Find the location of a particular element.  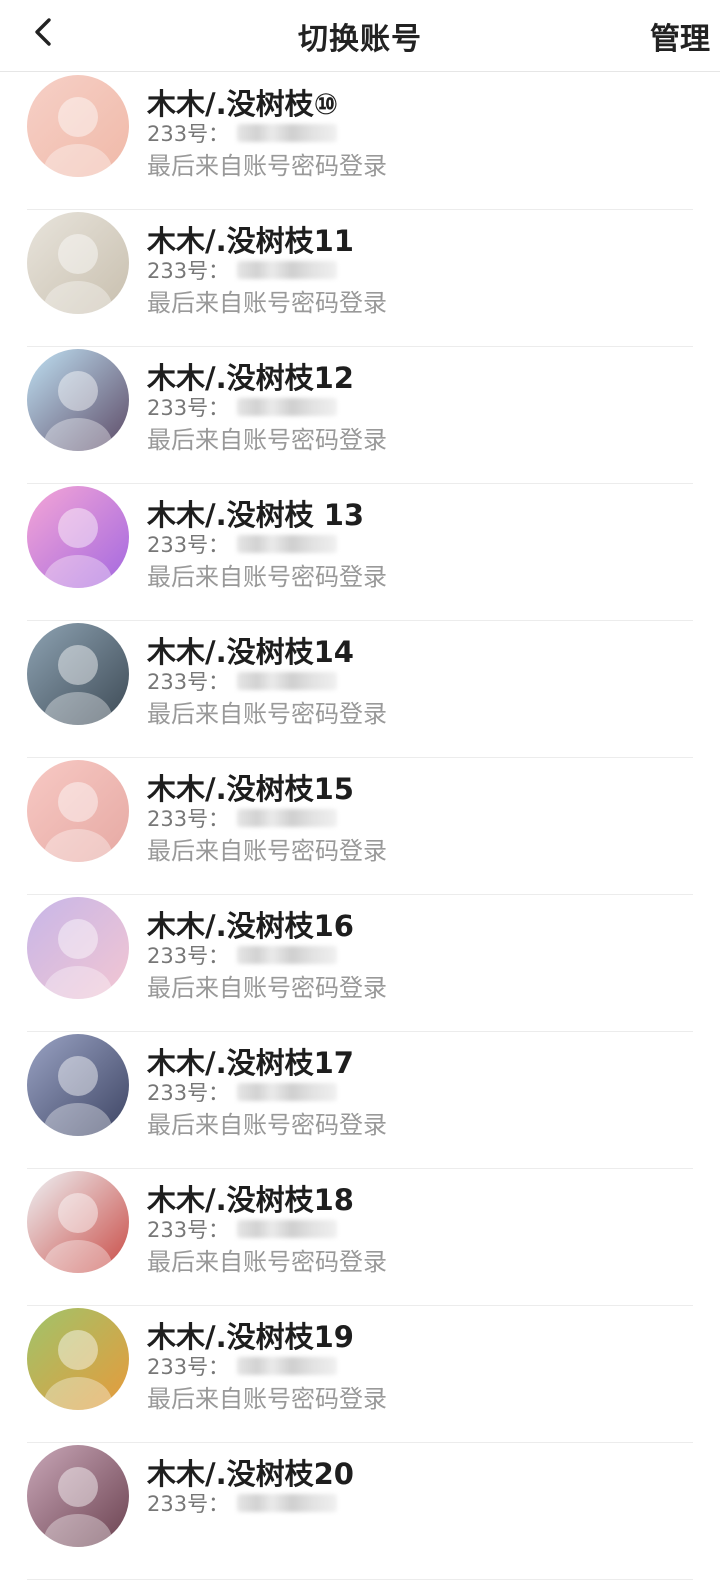

account-name: 木木/.没树枝⑩ is located at coordinates (243, 104).